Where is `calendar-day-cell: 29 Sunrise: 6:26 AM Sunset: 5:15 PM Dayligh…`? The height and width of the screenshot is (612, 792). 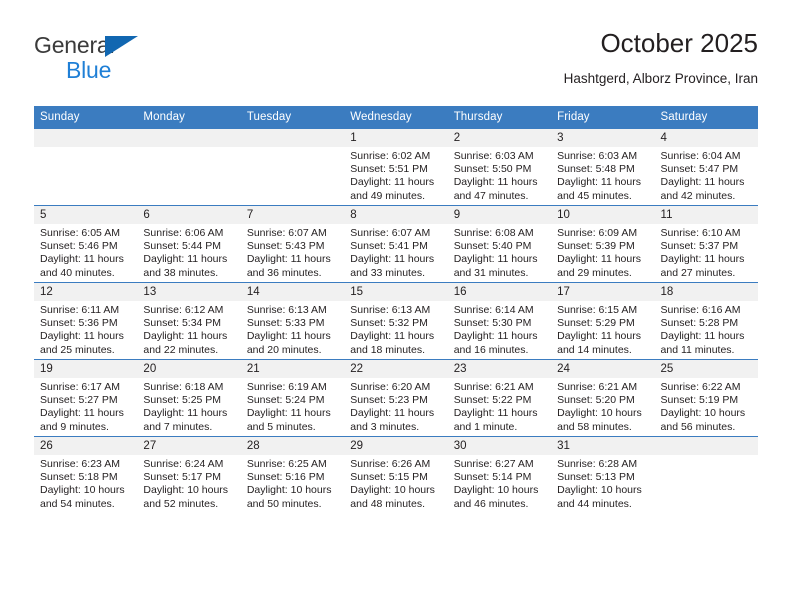
calendar-day-cell: 29 Sunrise: 6:26 AM Sunset: 5:15 PM Dayligh… is located at coordinates (396, 474).